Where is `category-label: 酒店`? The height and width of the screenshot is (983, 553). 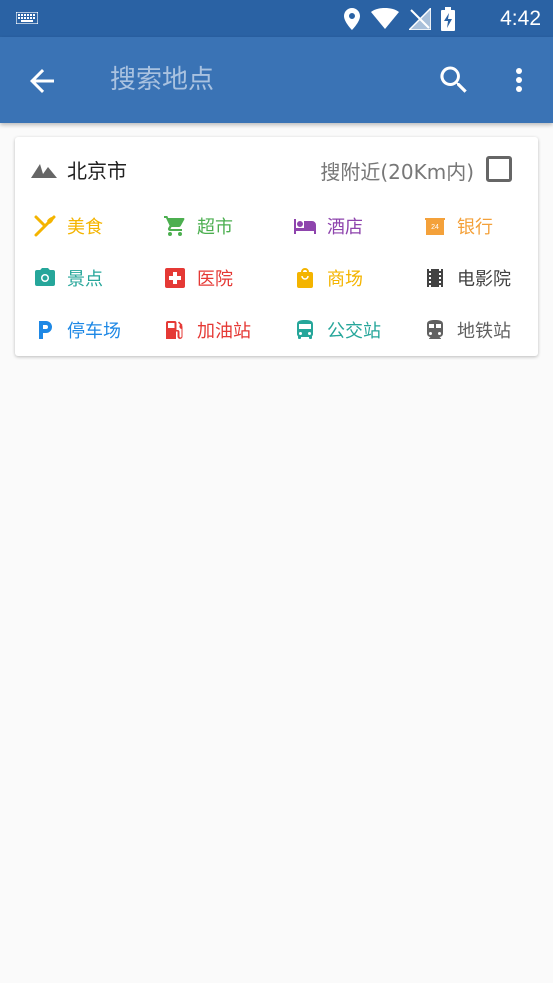
category-label: 酒店 is located at coordinates (345, 227).